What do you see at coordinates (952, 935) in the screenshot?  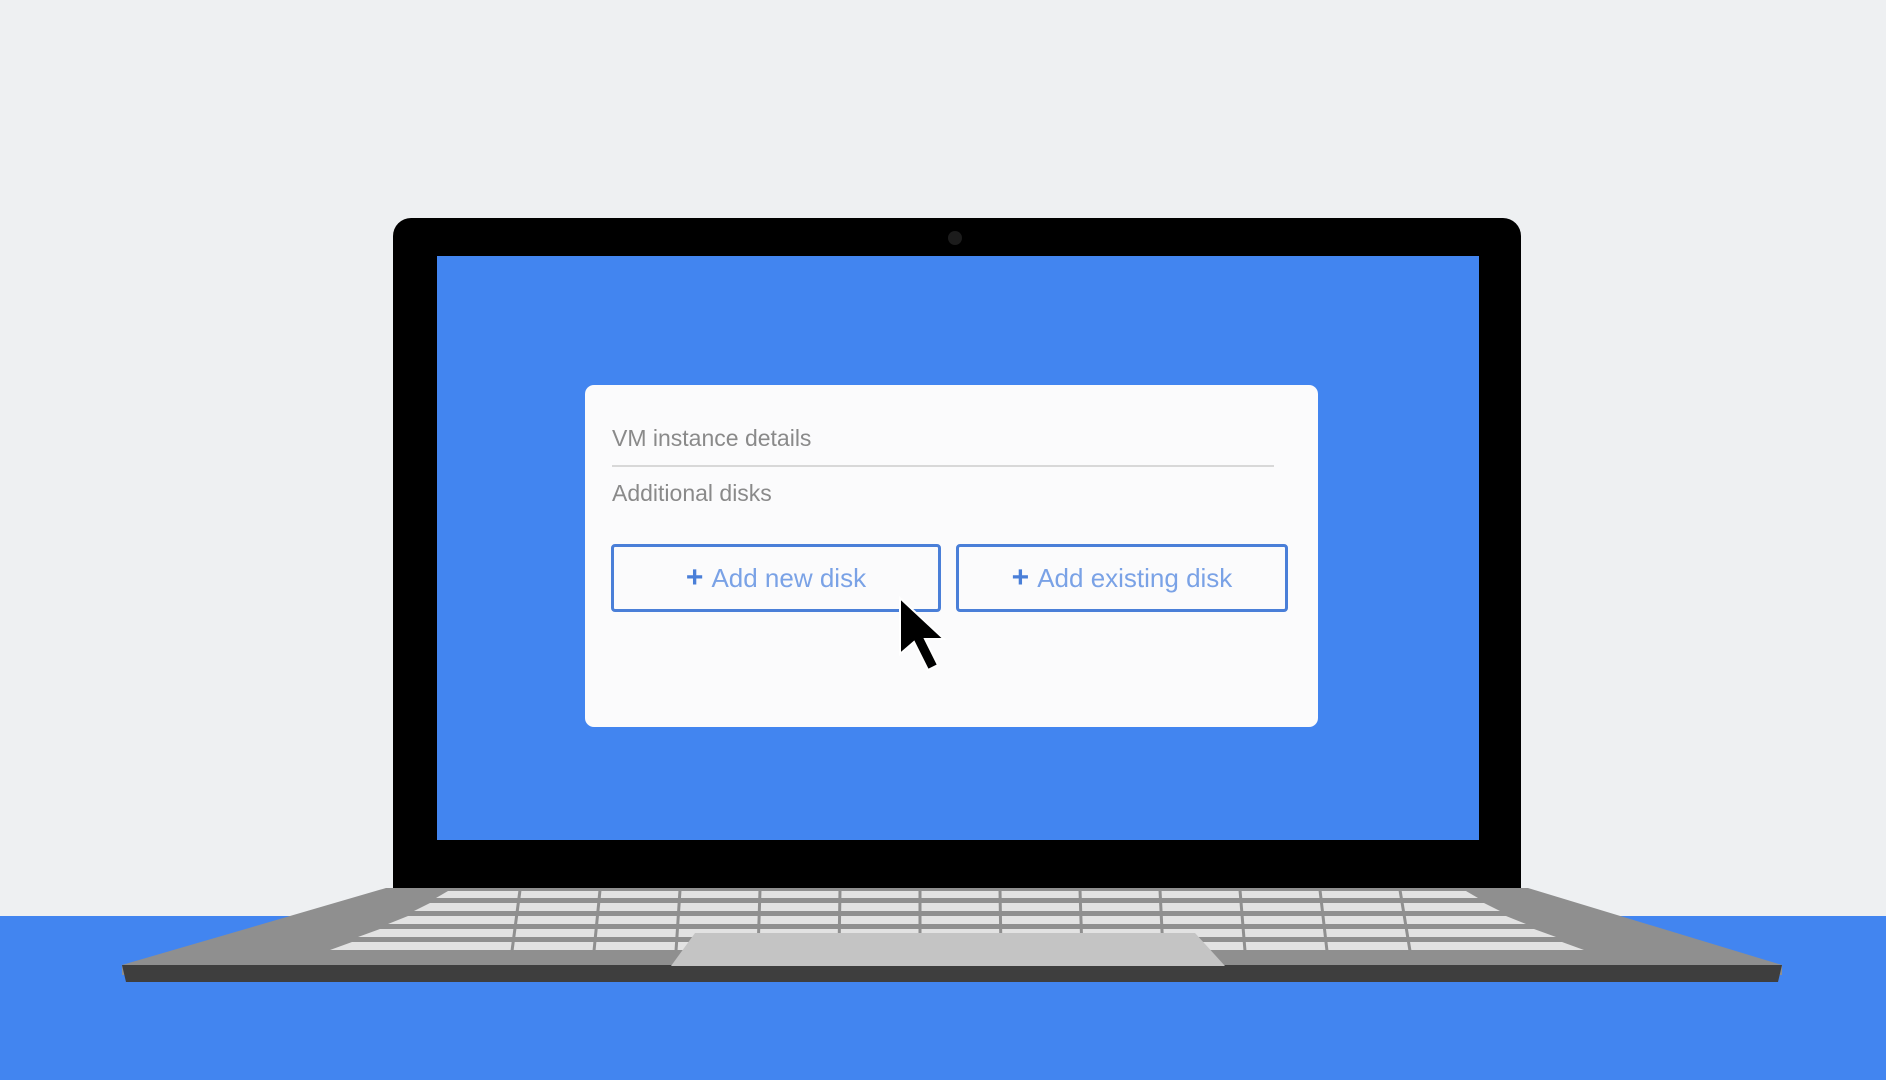 I see `laptop-base` at bounding box center [952, 935].